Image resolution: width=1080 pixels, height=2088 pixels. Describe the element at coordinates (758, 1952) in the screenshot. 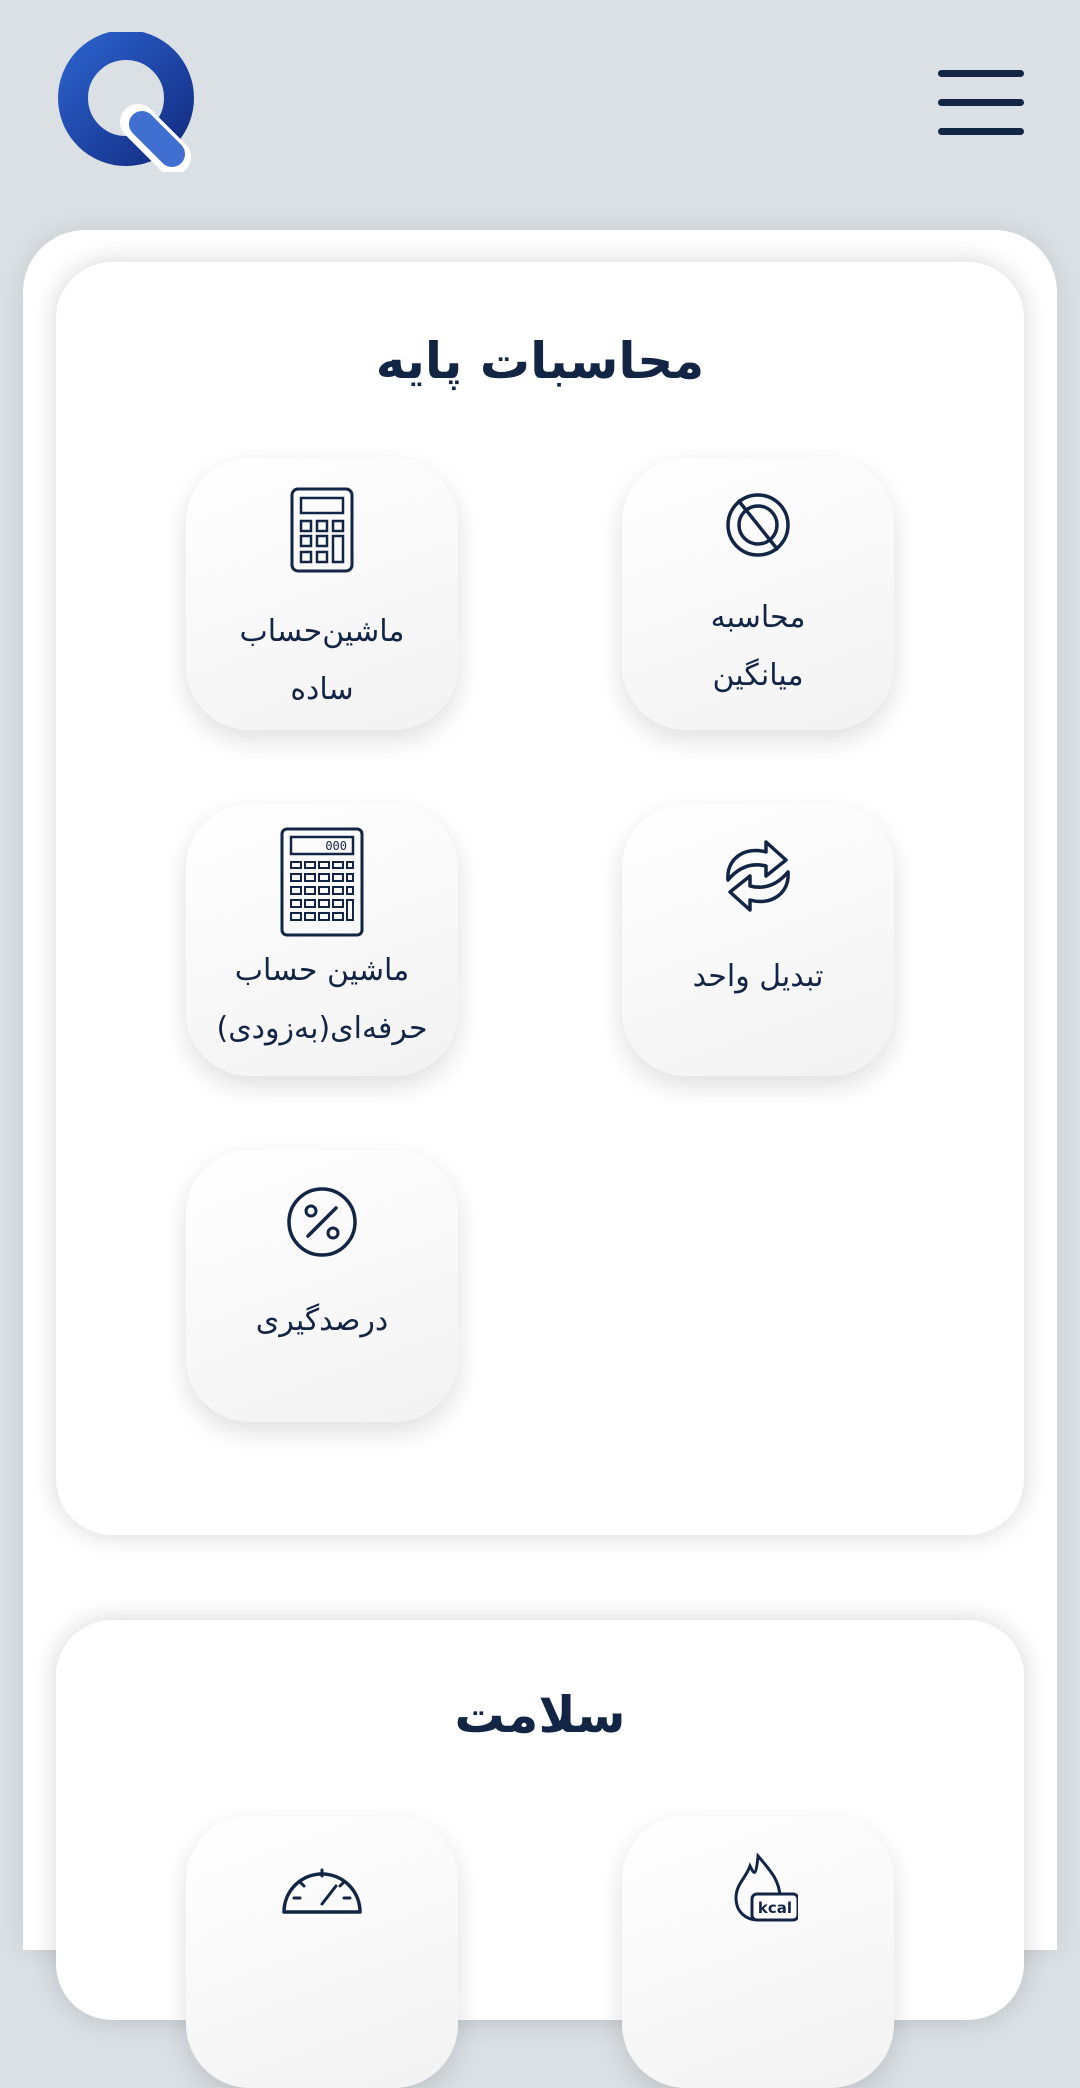

I see `calorie-tile: kcal` at that location.